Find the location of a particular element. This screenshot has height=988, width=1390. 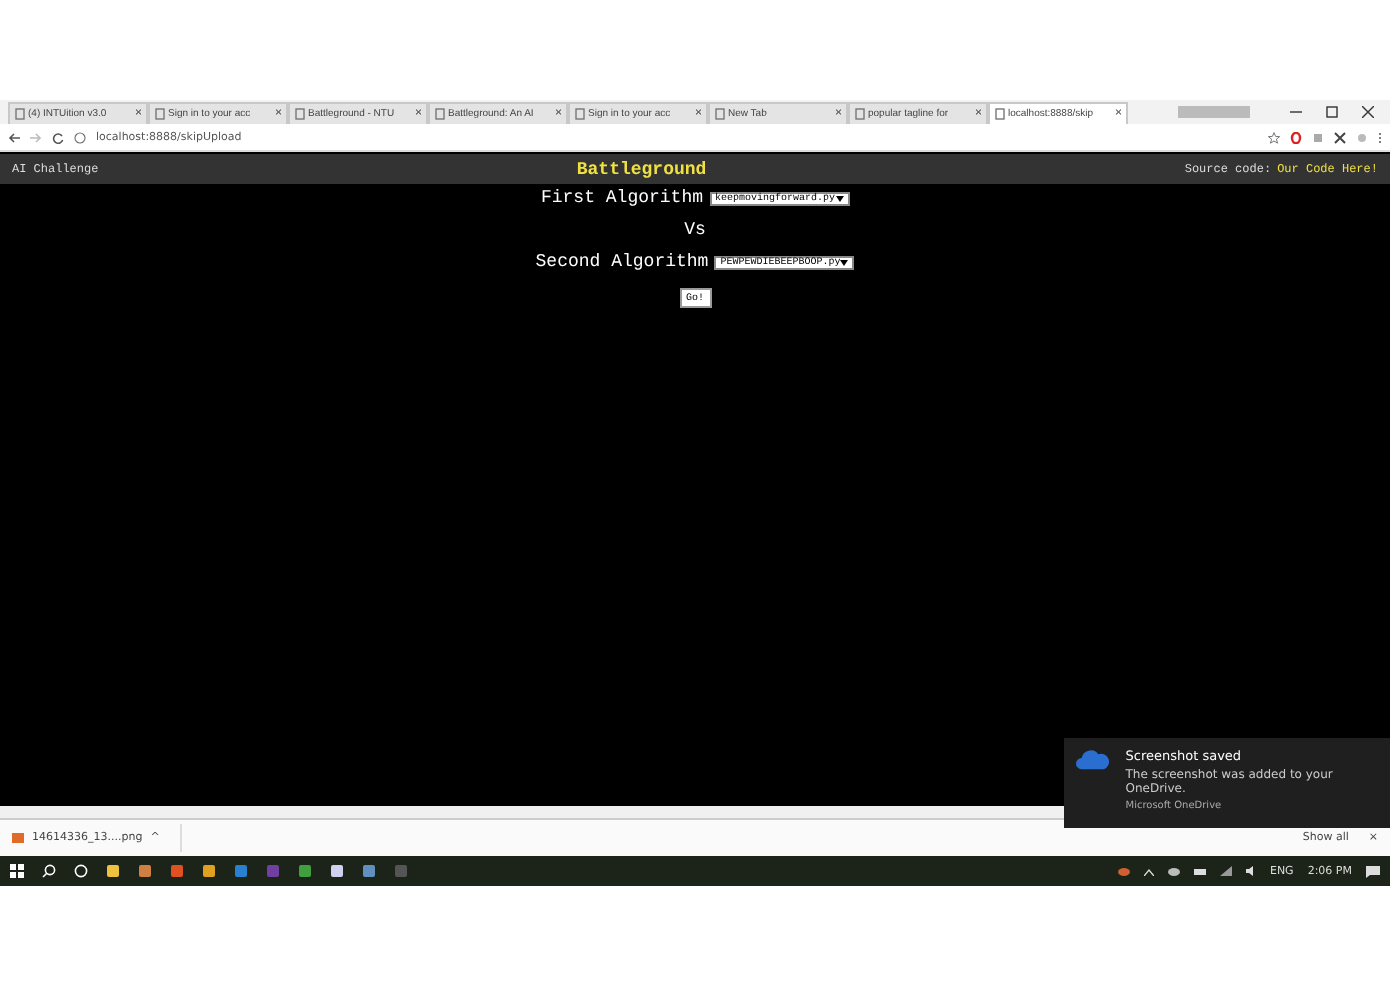

reload-icon is located at coordinates (58, 137).